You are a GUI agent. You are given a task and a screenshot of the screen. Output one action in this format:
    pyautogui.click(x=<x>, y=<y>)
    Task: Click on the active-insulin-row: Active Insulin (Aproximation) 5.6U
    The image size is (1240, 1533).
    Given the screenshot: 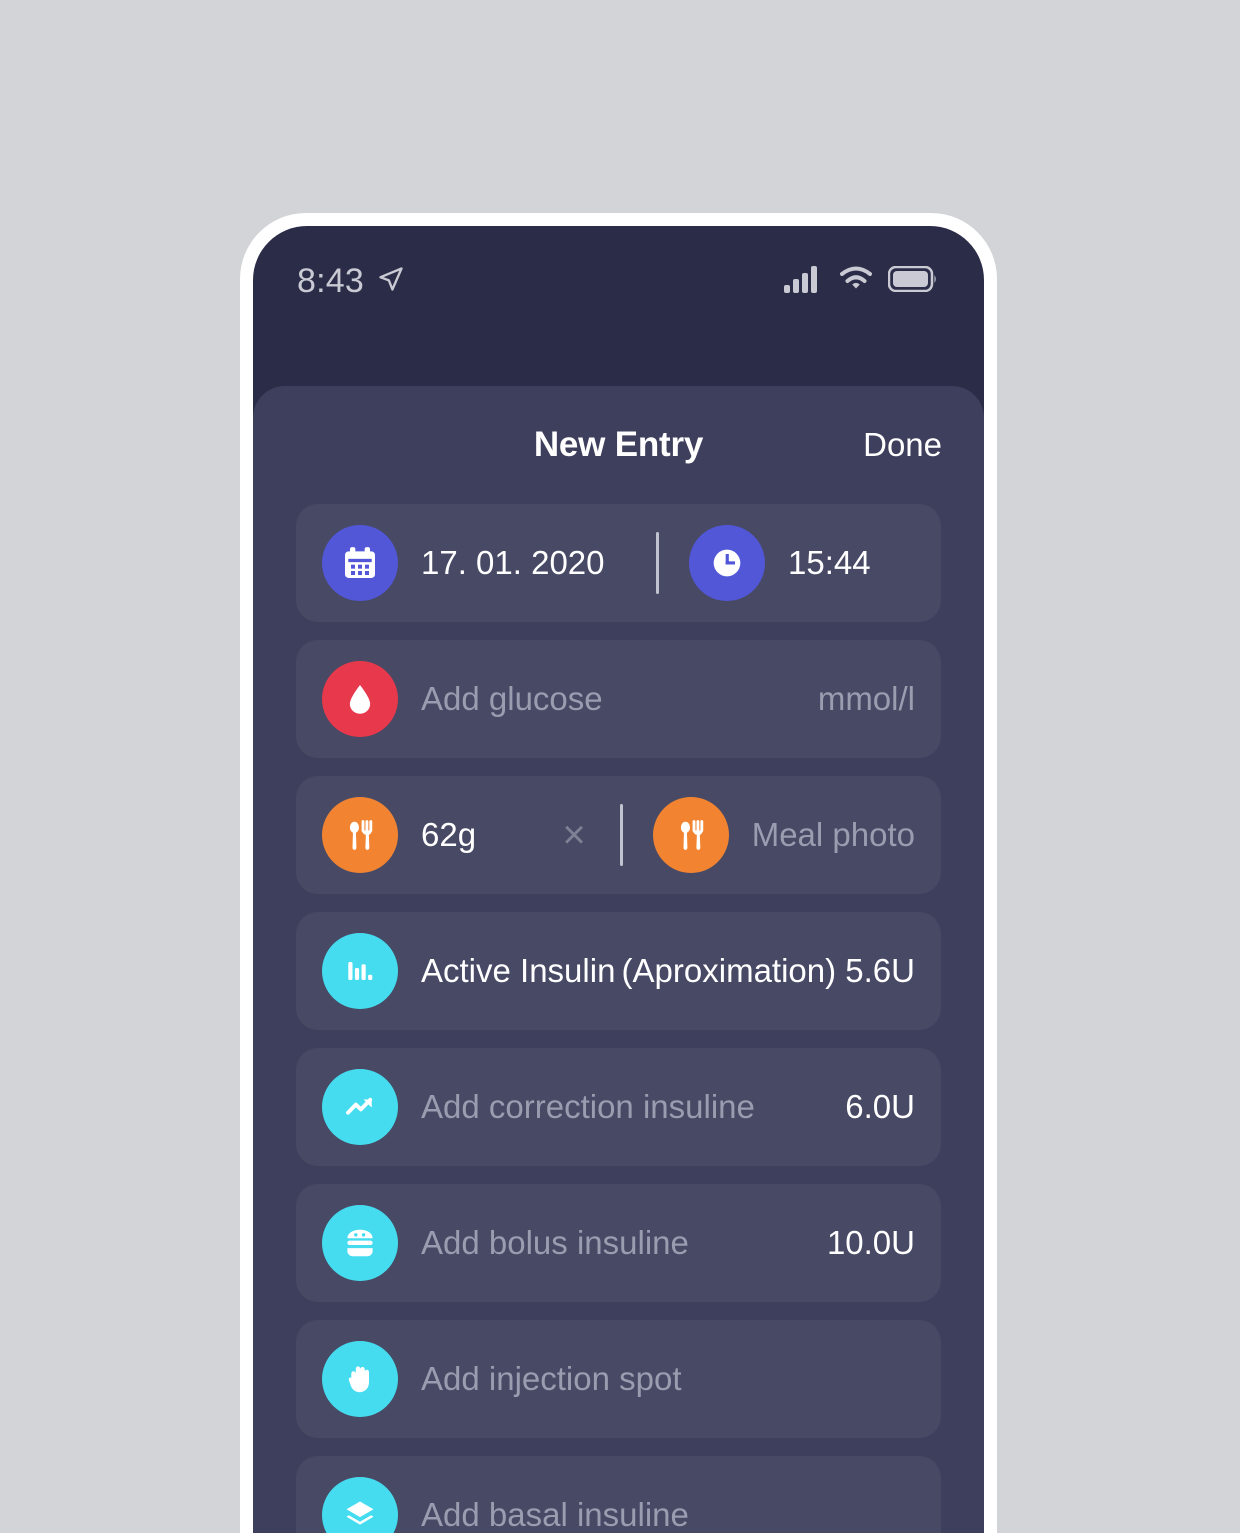 What is the action you would take?
    pyautogui.click(x=618, y=971)
    